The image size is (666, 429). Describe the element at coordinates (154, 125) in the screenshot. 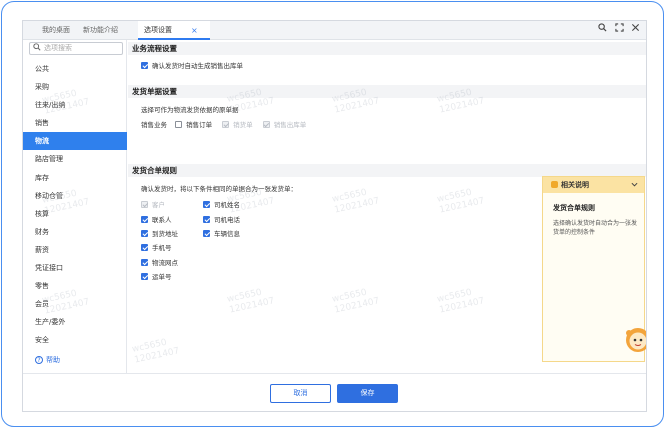

I see `sales-business-label: 销售业务` at that location.